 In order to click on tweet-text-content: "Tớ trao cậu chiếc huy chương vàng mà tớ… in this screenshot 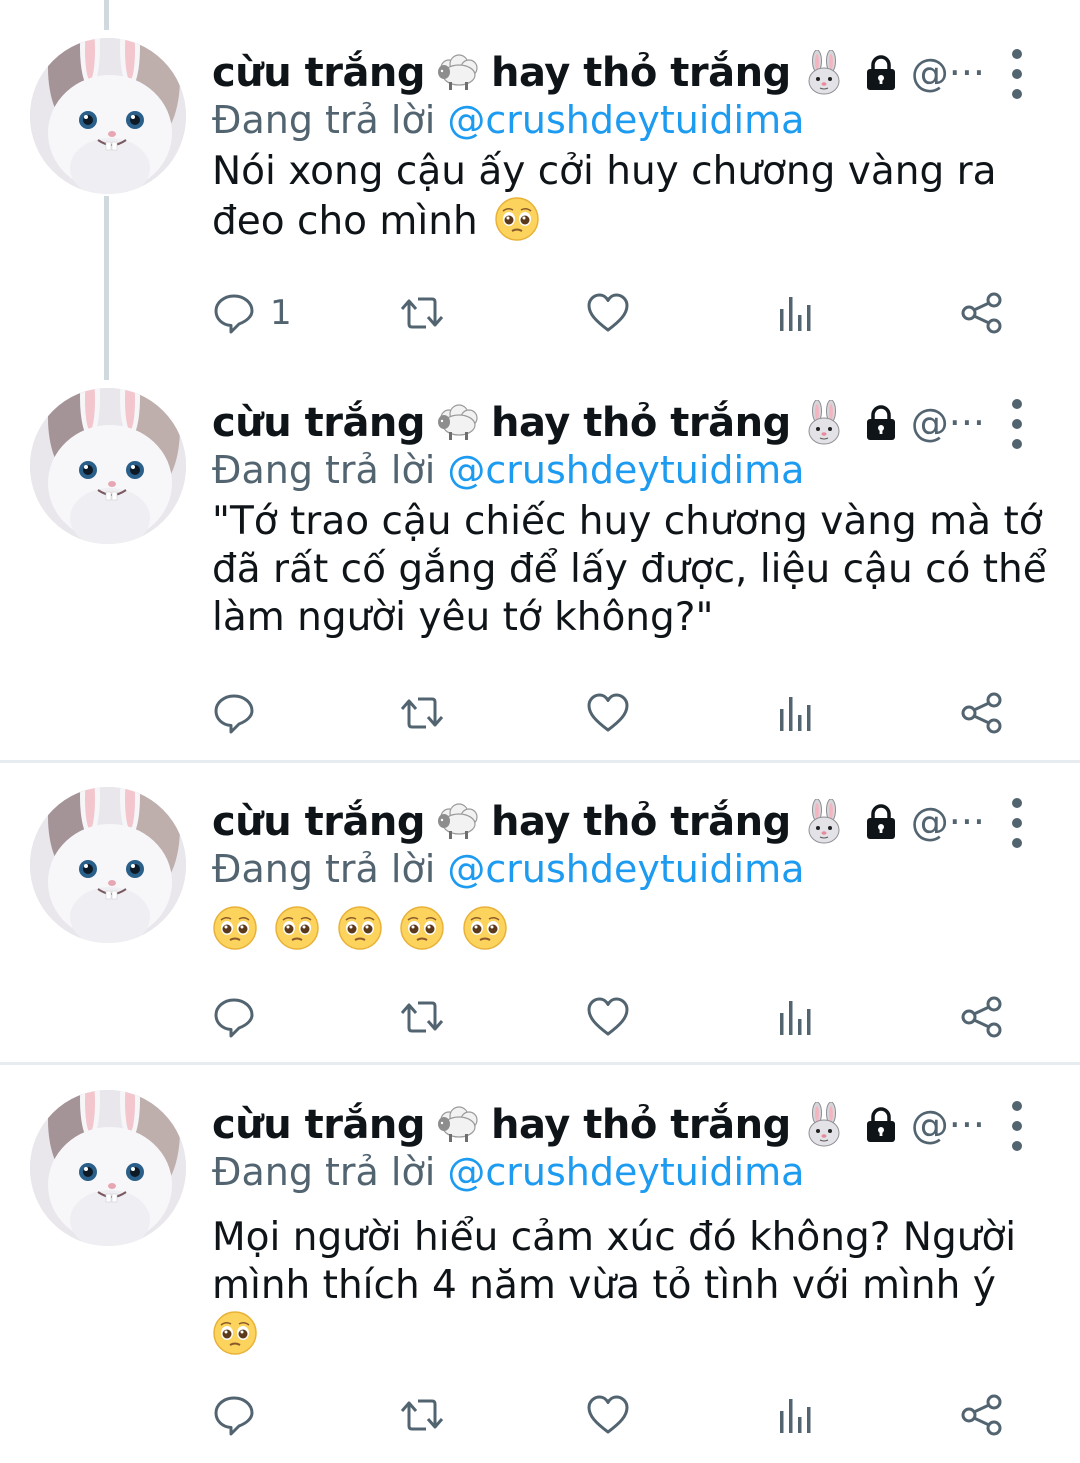, I will do `click(629, 569)`.